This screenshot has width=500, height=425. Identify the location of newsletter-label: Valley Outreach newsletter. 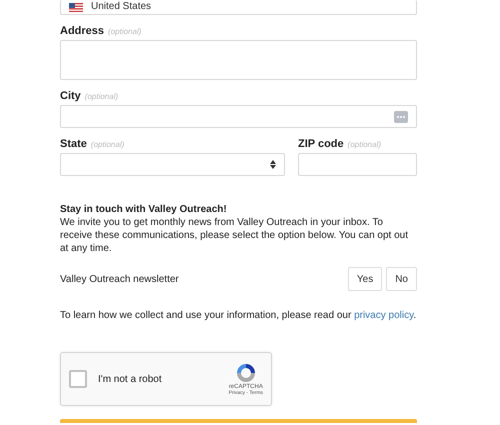
(119, 279).